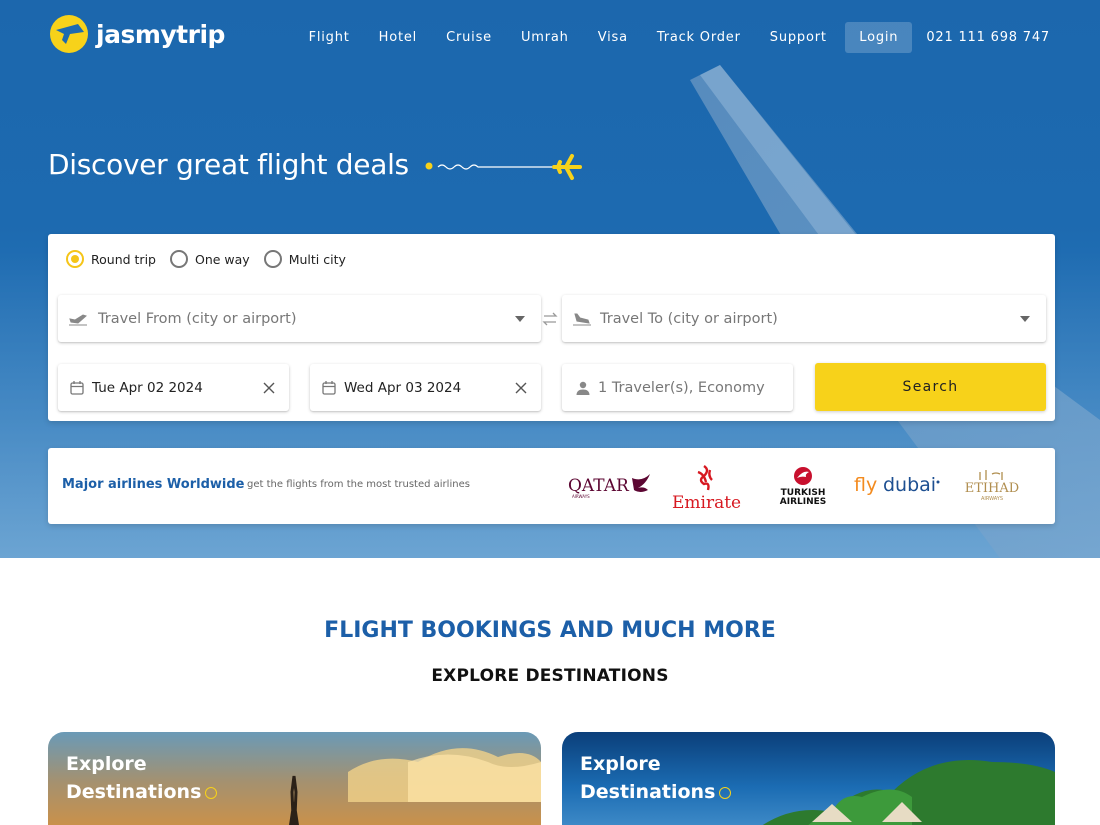 This screenshot has height=825, width=1100. I want to click on brand-name: jasmytrip, so click(160, 34).